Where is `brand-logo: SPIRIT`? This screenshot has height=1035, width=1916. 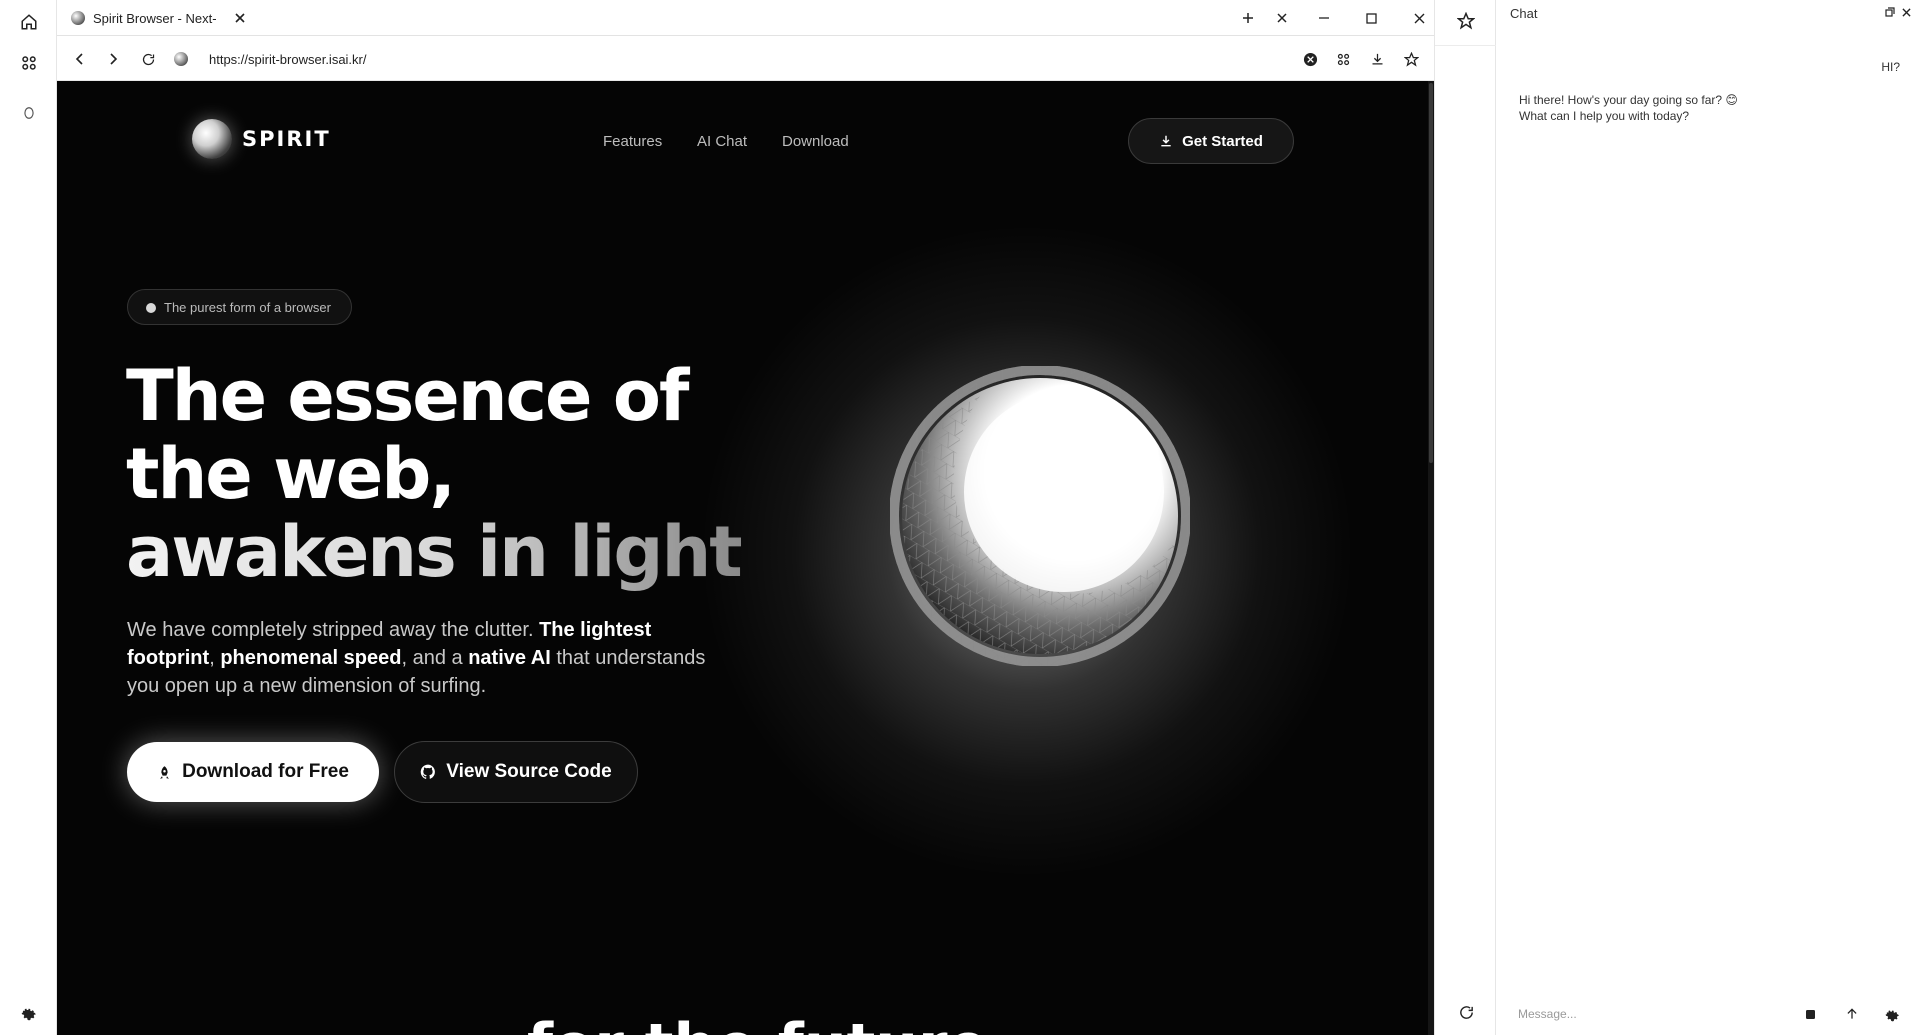
brand-logo: SPIRIT is located at coordinates (261, 139).